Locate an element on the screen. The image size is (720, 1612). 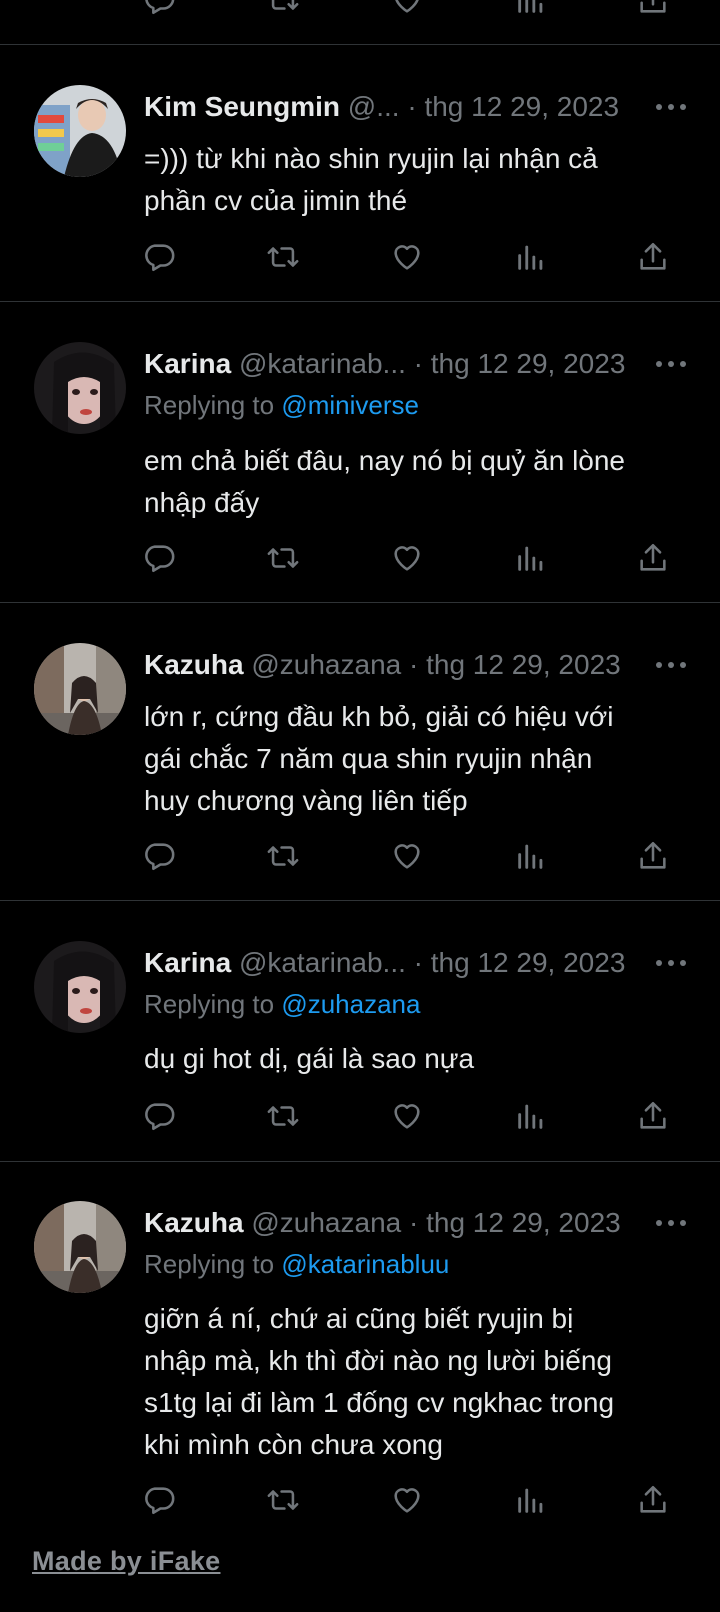
tweet-text-line: em chả biết đâu, nay nó bị quỷ ăn lòne is located at coordinates (385, 460).